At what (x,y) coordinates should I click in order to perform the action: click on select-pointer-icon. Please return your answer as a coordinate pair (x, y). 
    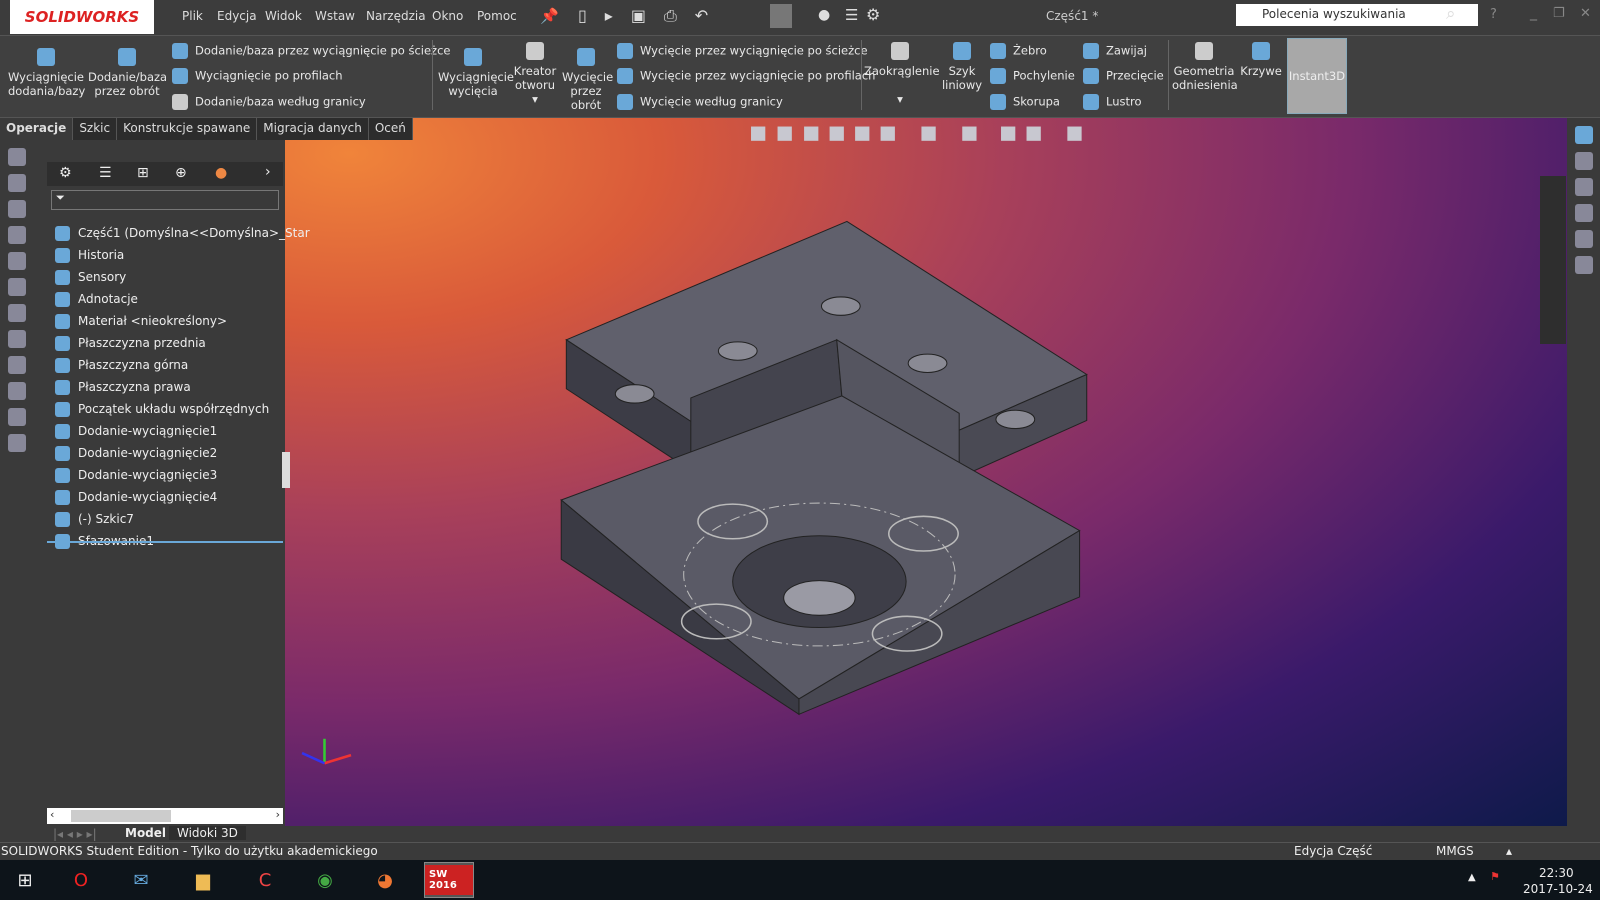
    Looking at the image, I should click on (781, 16).